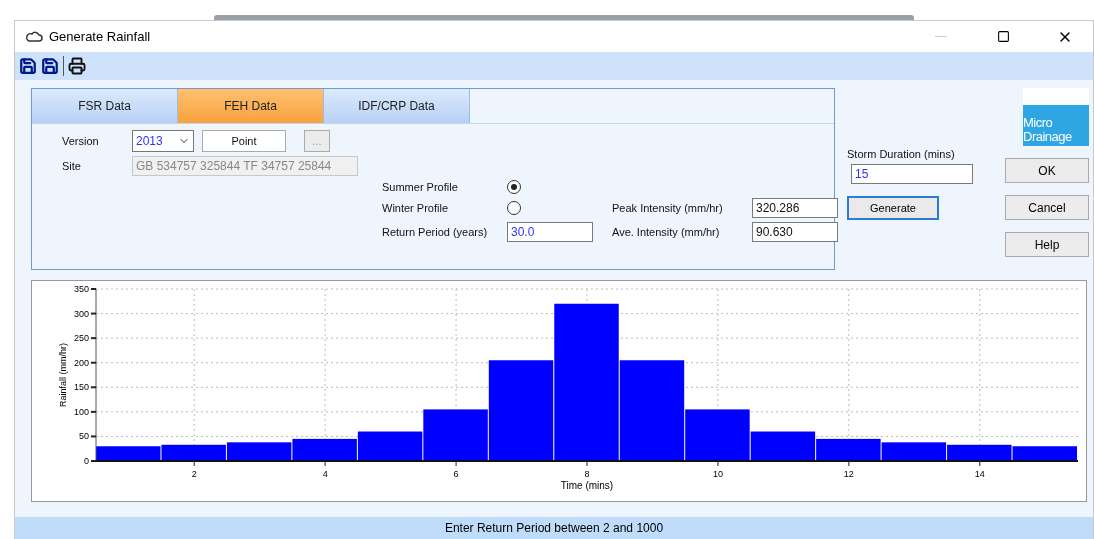 The width and height of the screenshot is (1094, 539). I want to click on y-axis-title: Rainfall (mm/hr), so click(63, 375).